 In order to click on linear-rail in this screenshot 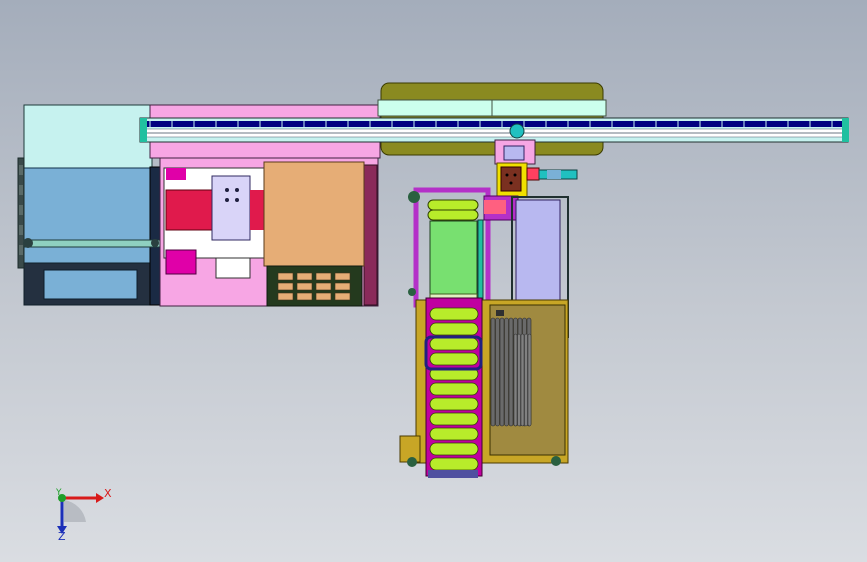, I will do `click(494, 130)`.